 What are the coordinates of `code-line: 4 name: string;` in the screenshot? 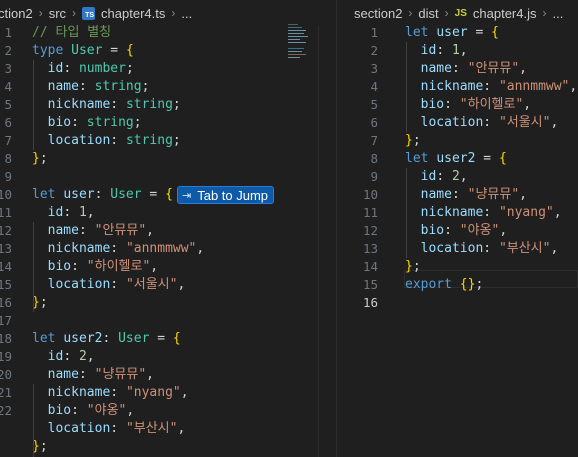 It's located at (168, 87).